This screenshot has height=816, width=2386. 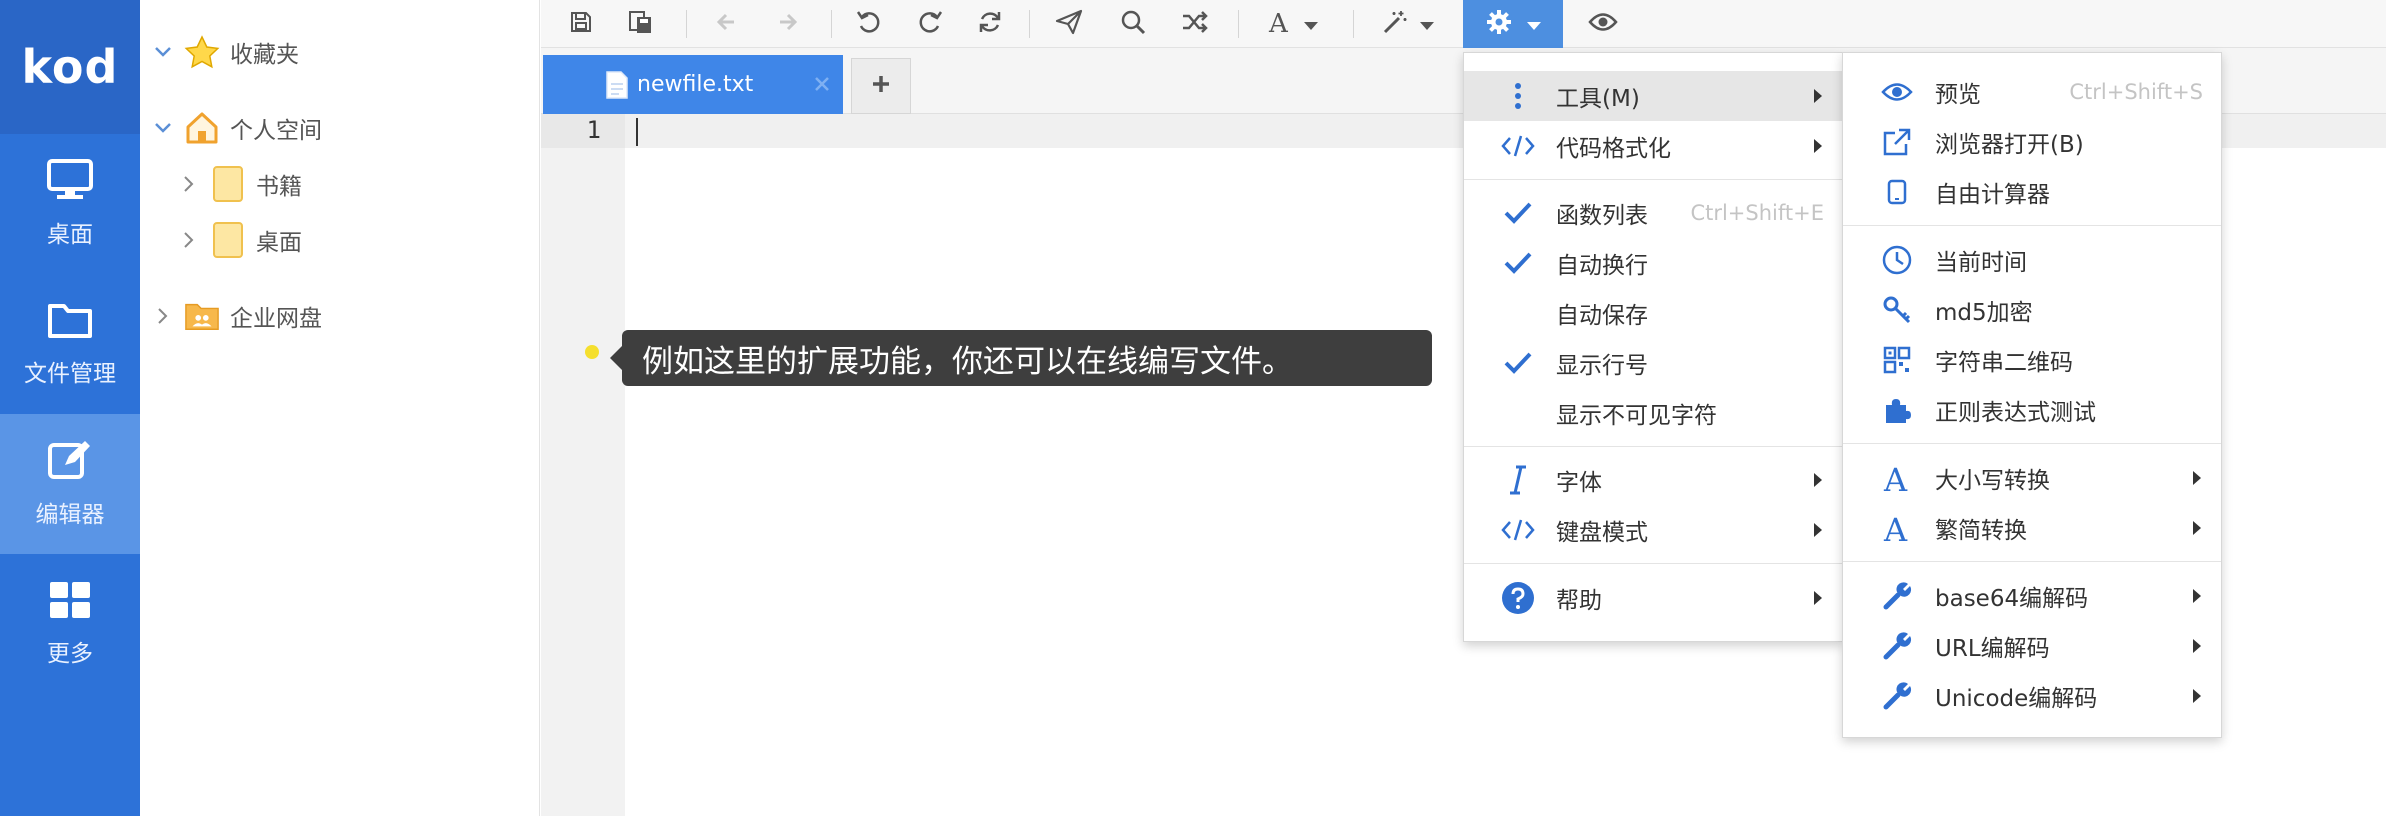 I want to click on menu-label: 键盘模式, so click(x=1602, y=533).